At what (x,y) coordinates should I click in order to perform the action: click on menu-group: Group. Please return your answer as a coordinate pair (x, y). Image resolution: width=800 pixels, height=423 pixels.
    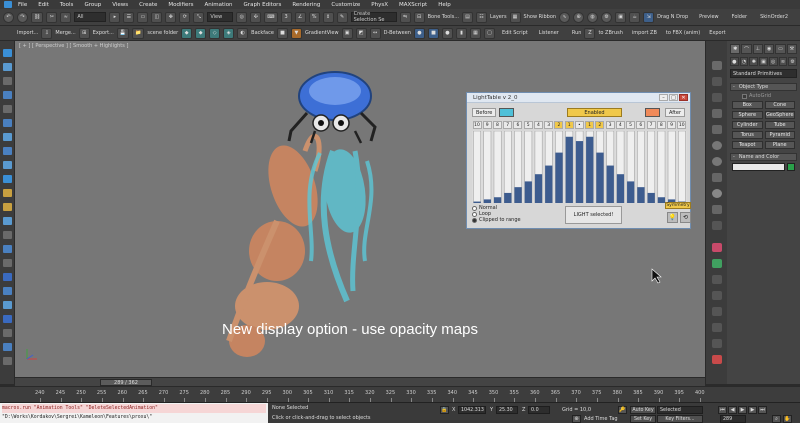
    Looking at the image, I should click on (92, 5).